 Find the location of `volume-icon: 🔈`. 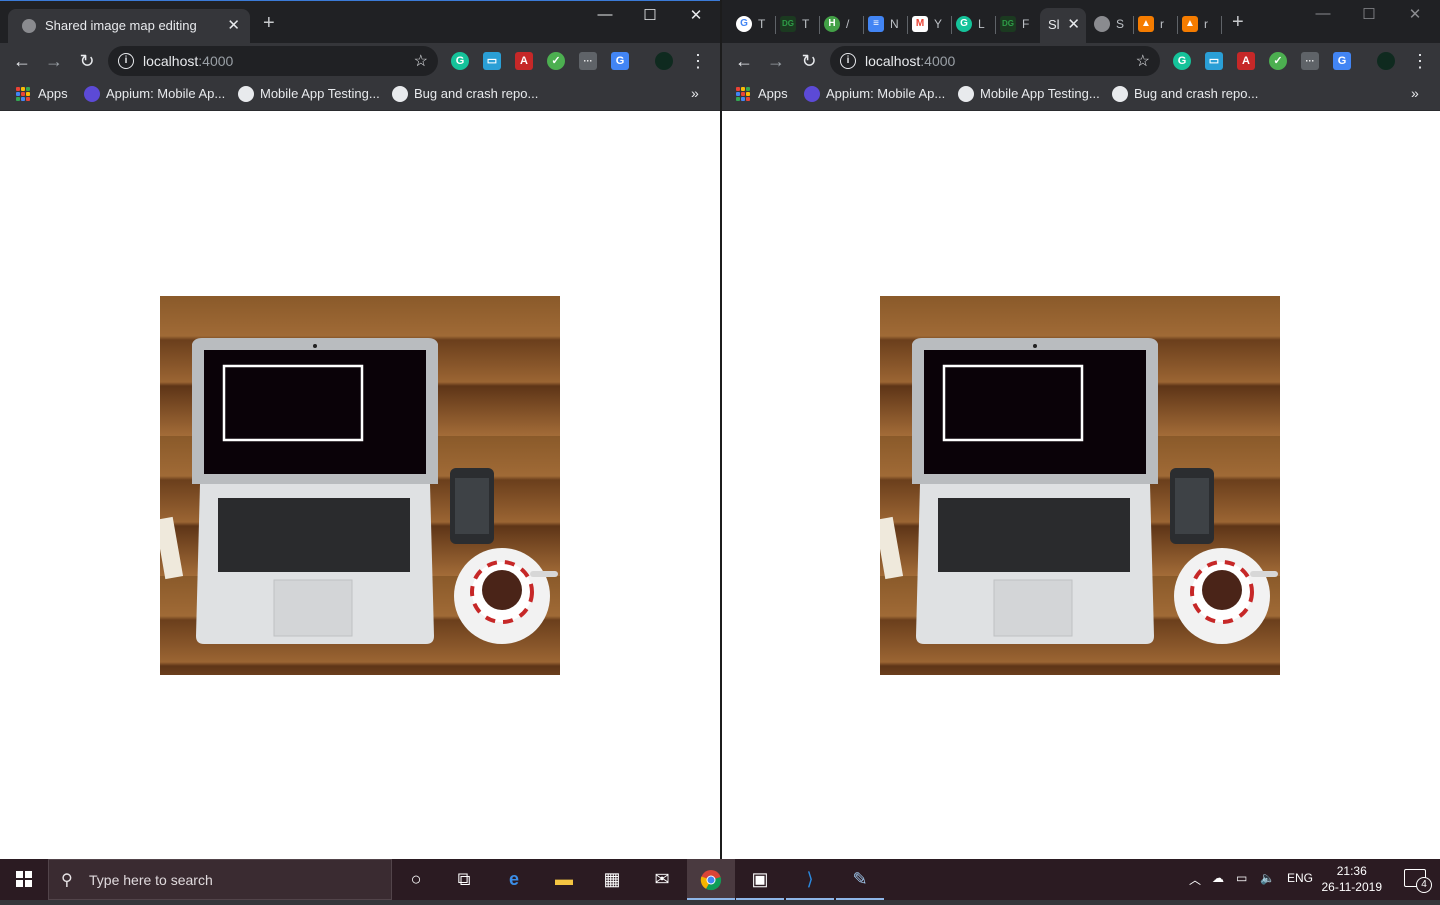

volume-icon: 🔈 is located at coordinates (1267, 878).